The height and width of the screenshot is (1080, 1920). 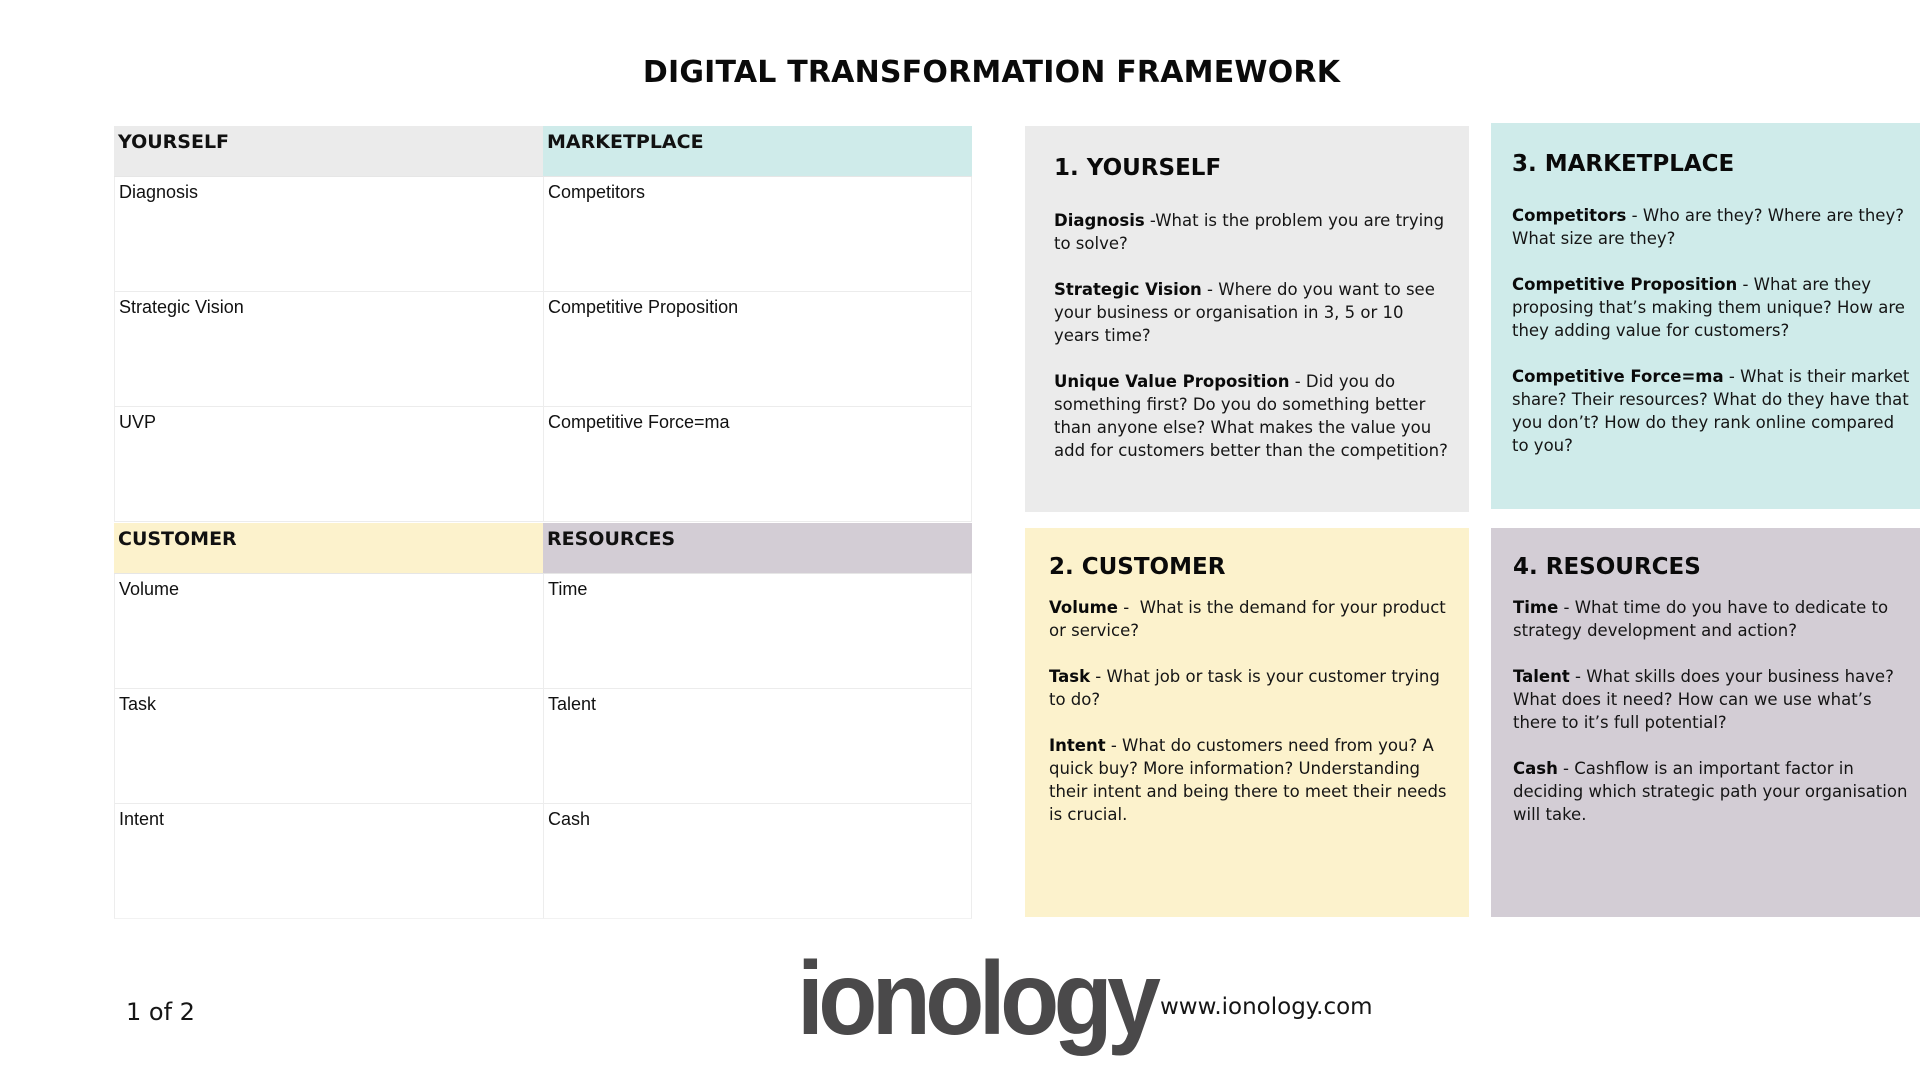 What do you see at coordinates (328, 631) in the screenshot?
I see `cell-volume: Volume` at bounding box center [328, 631].